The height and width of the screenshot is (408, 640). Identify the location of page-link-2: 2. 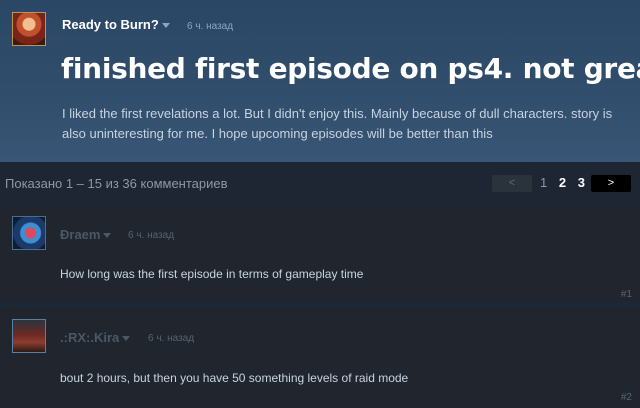
(562, 182).